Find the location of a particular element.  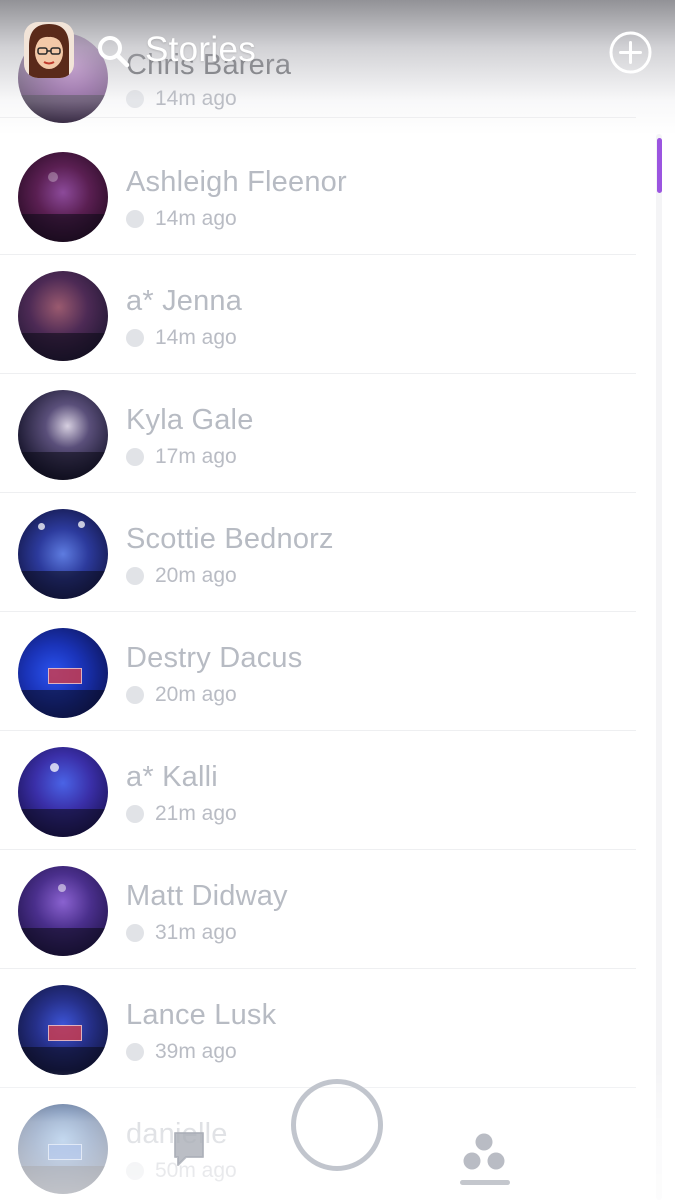

story-name: Matt Didway is located at coordinates (207, 896).